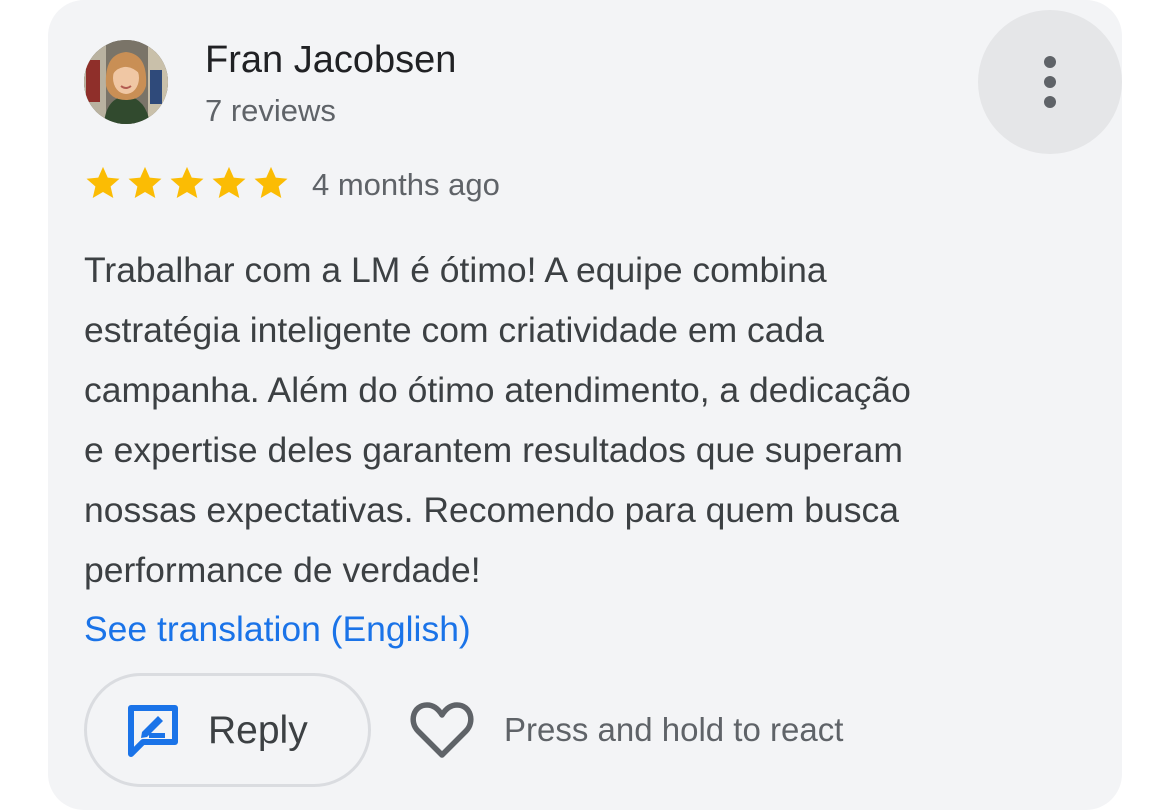 The width and height of the screenshot is (1170, 810). I want to click on reply-button: Reply, so click(227, 730).